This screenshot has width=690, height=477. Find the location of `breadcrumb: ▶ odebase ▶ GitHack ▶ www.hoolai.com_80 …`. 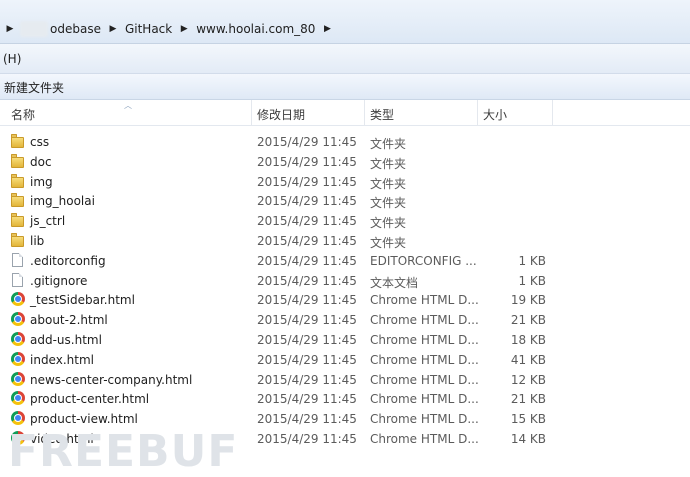

breadcrumb: ▶ odebase ▶ GitHack ▶ www.hoolai.com_80 … is located at coordinates (168, 29).